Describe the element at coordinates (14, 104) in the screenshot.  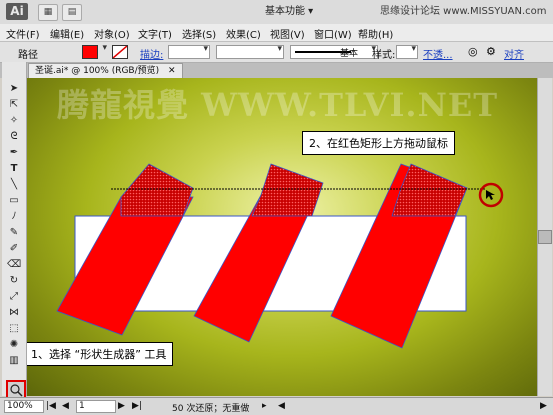
I see `direct-selection-tool-icon: ⇱` at that location.